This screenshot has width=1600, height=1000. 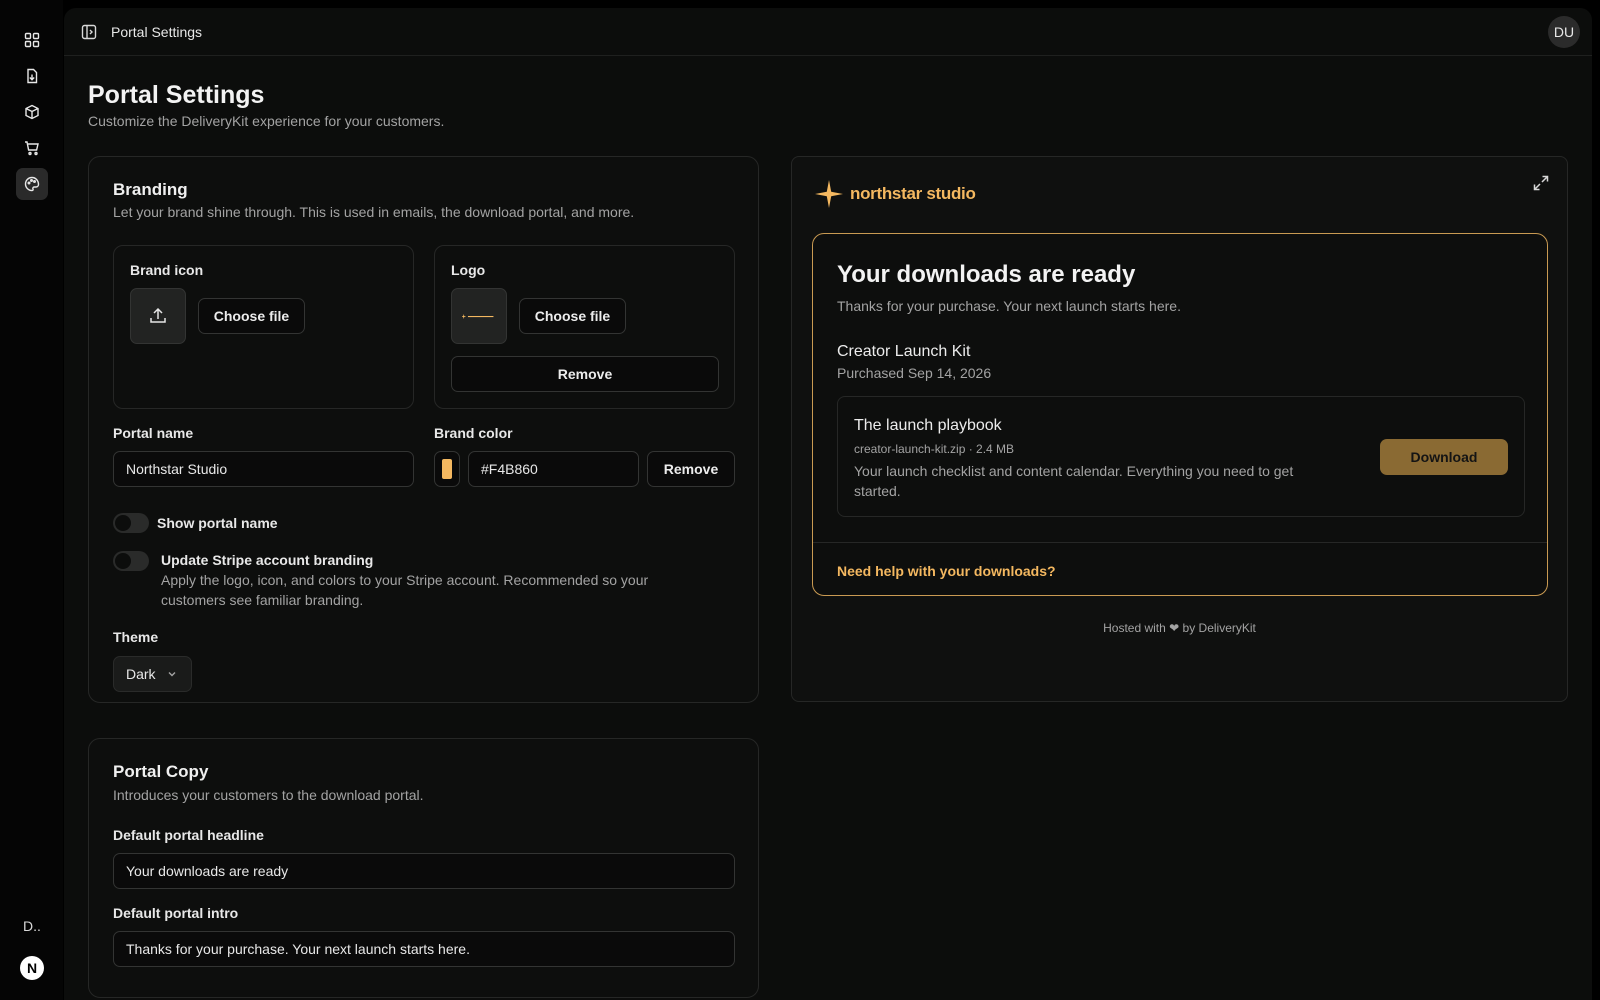 What do you see at coordinates (1179, 628) in the screenshot?
I see `hosted-by-footer: Hosted with ❤ by DeliveryKit` at bounding box center [1179, 628].